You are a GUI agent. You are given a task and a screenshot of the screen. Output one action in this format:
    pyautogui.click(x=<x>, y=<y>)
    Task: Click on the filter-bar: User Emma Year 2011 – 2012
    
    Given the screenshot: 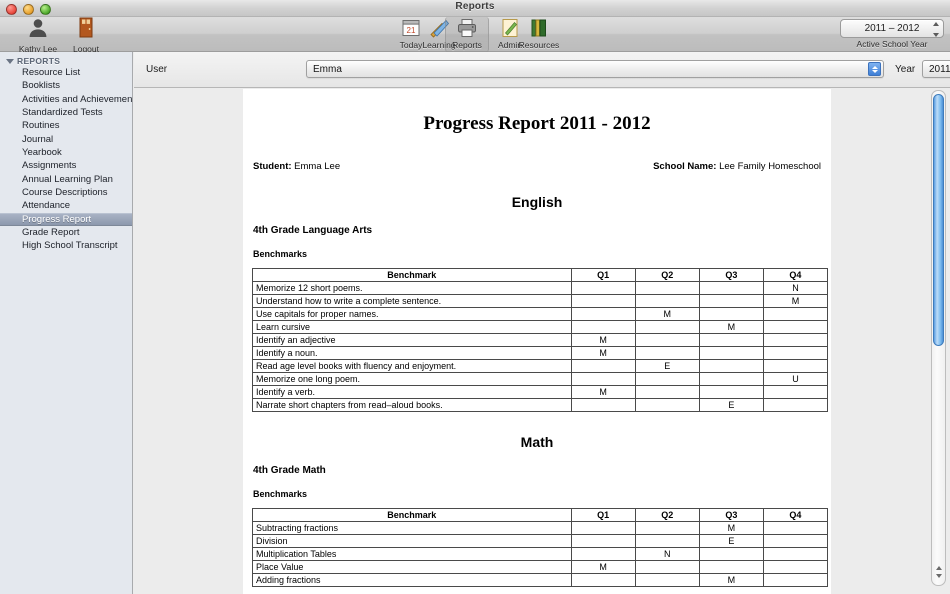 What is the action you would take?
    pyautogui.click(x=542, y=70)
    